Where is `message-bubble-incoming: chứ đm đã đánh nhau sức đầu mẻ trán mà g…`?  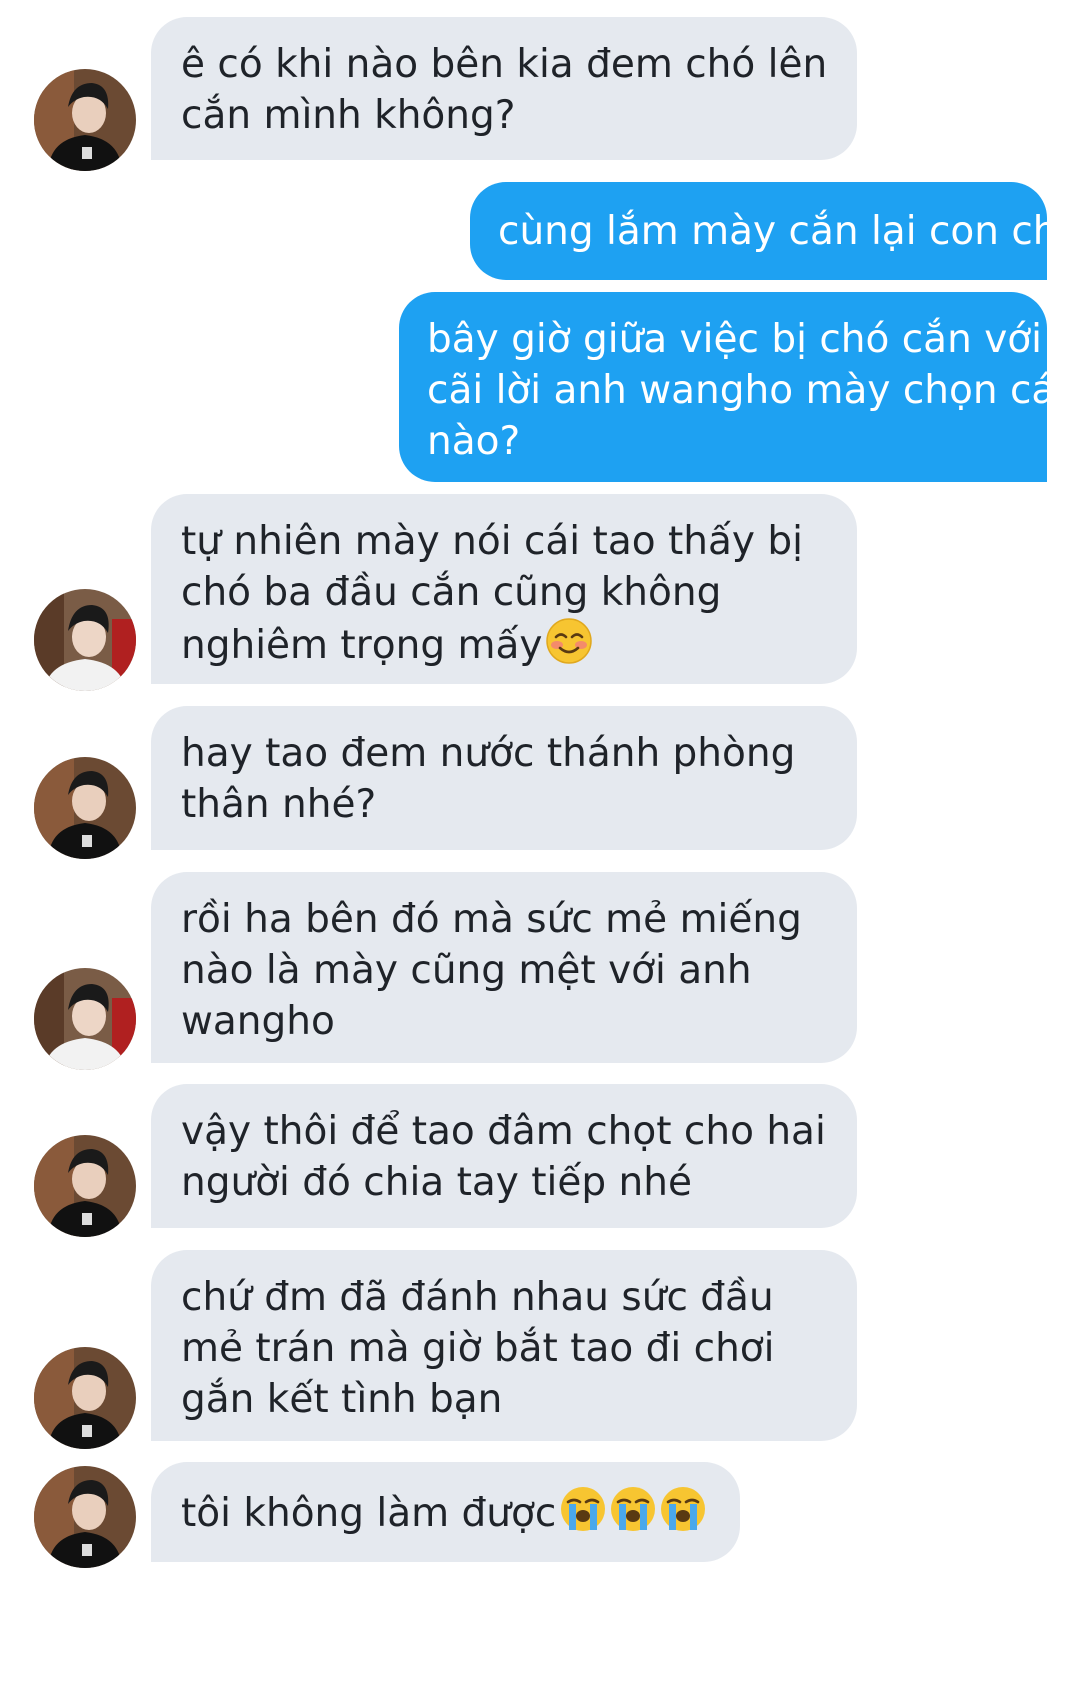
message-bubble-incoming: chứ đm đã đánh nhau sức đầu mẻ trán mà g… is located at coordinates (504, 1345).